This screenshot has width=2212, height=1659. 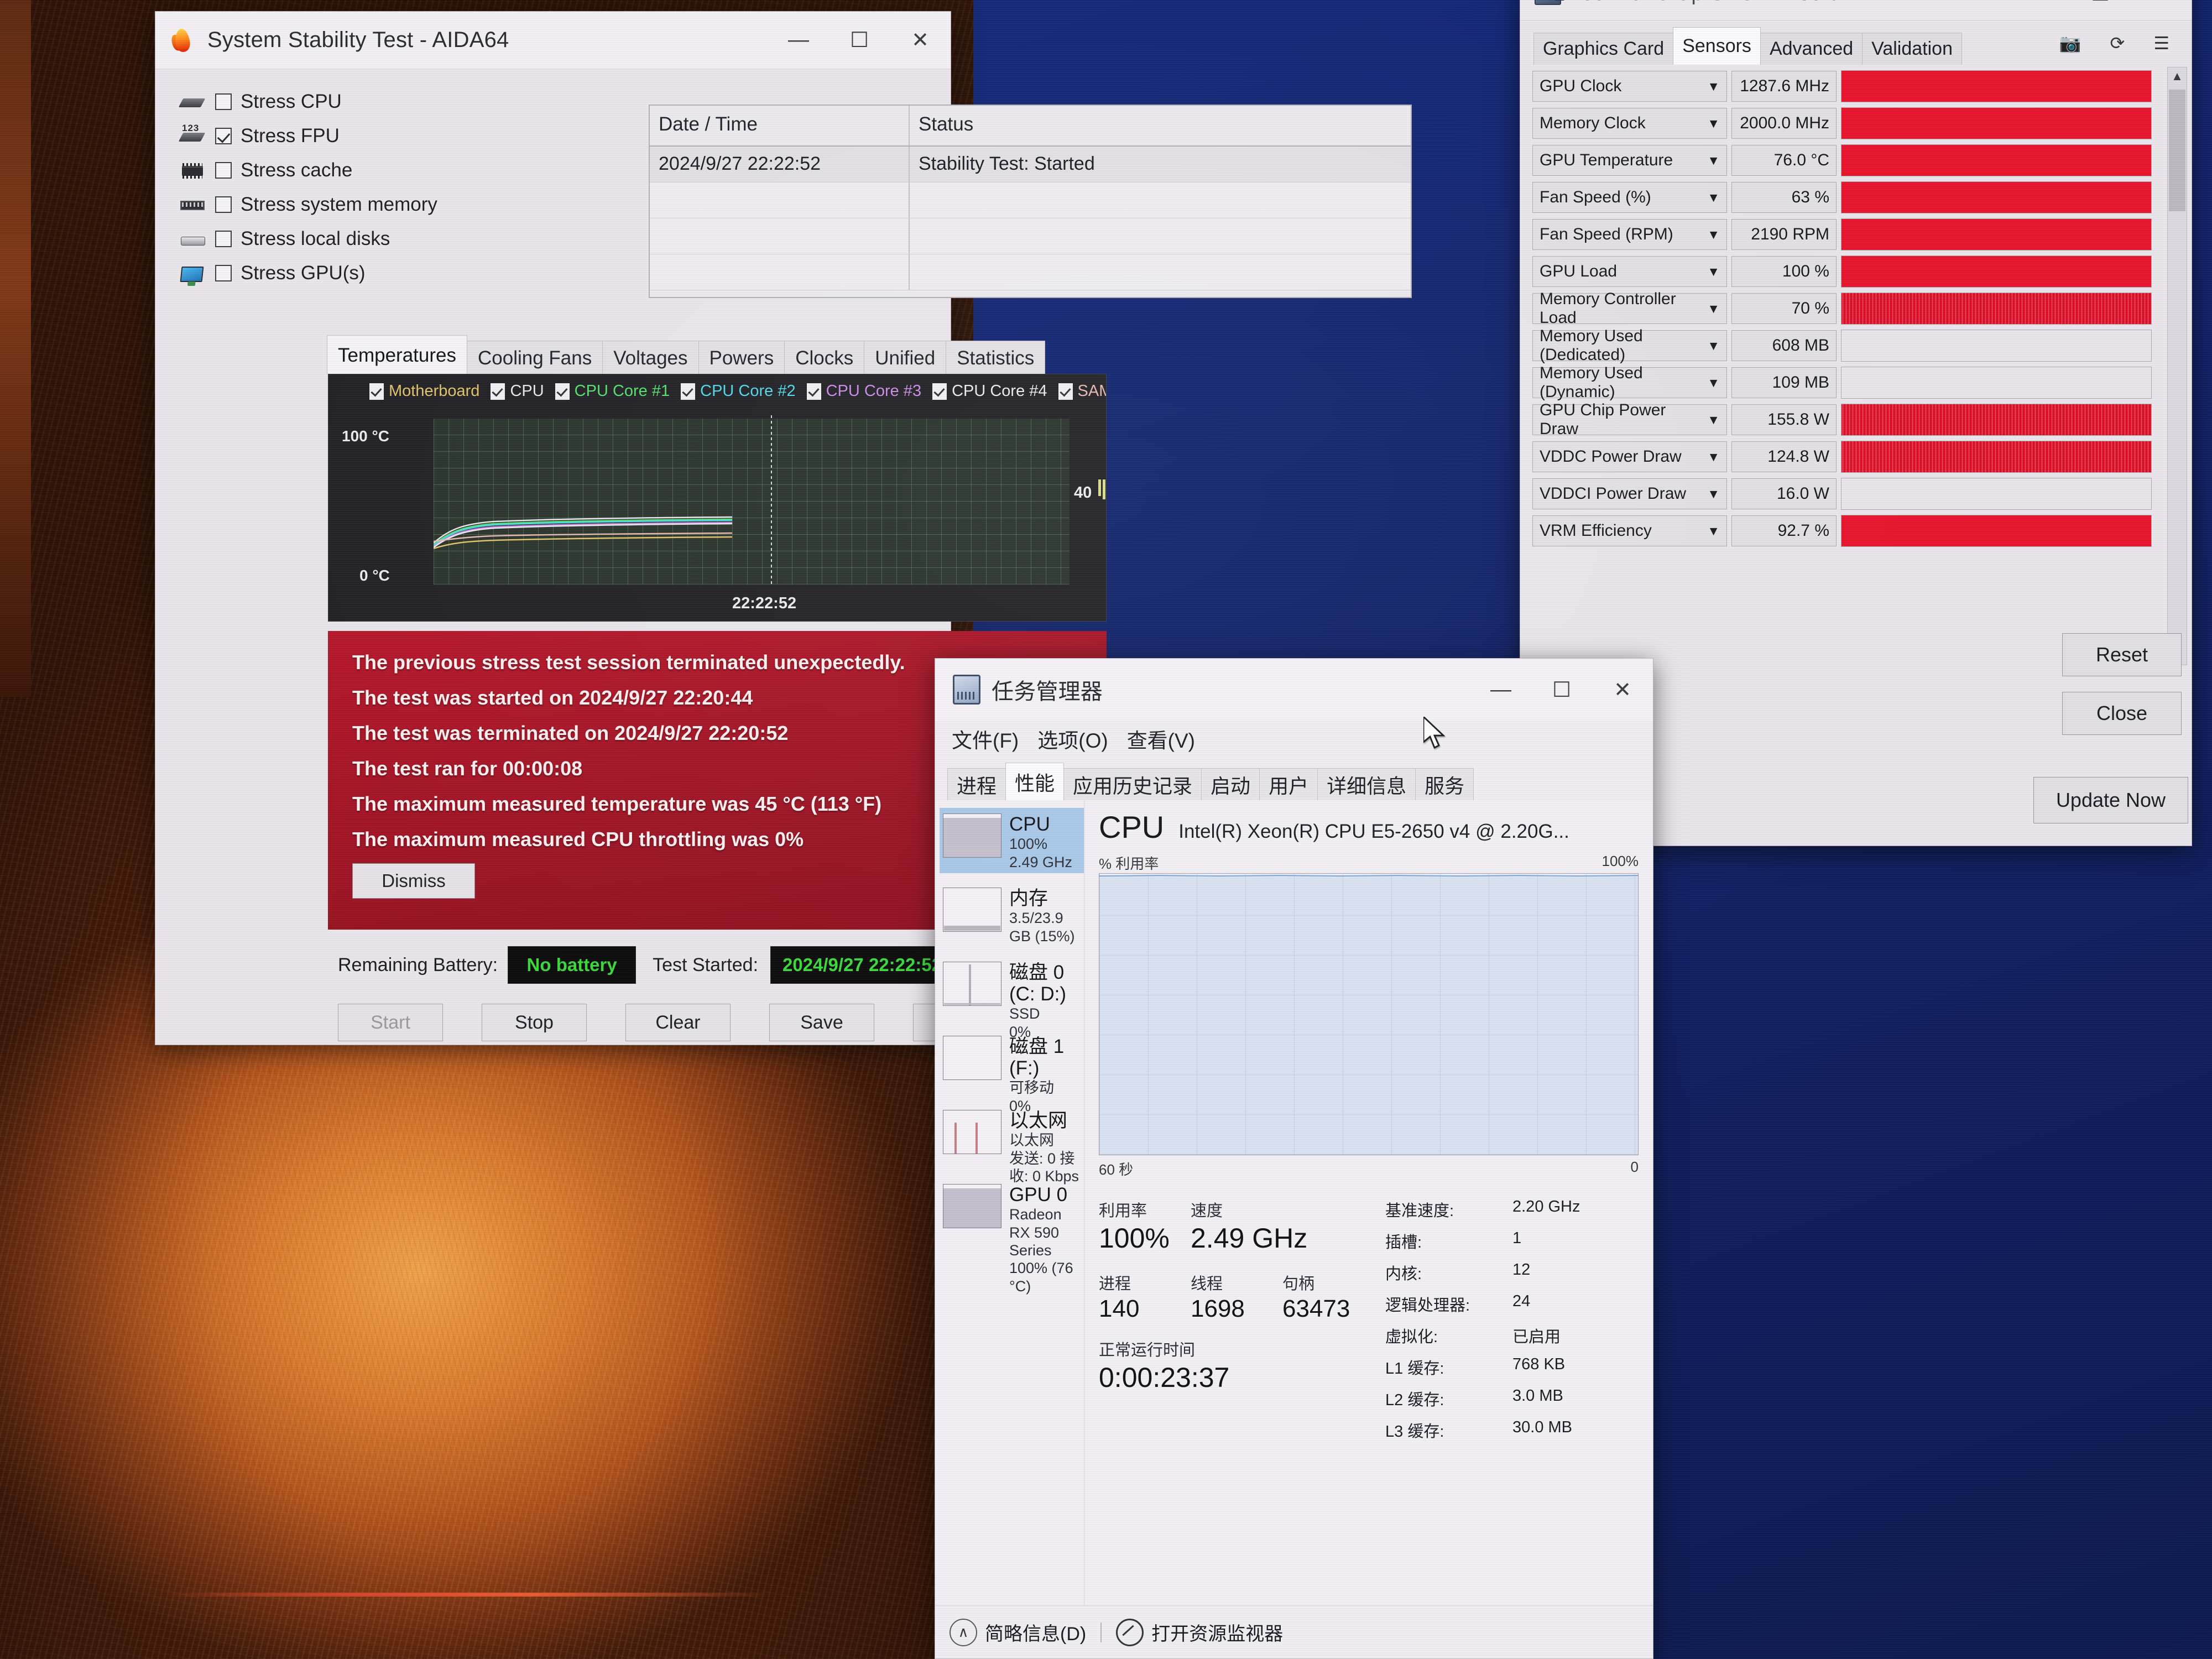 I want to click on gpuz-scrollbar: ▲ ▼, so click(x=2177, y=366).